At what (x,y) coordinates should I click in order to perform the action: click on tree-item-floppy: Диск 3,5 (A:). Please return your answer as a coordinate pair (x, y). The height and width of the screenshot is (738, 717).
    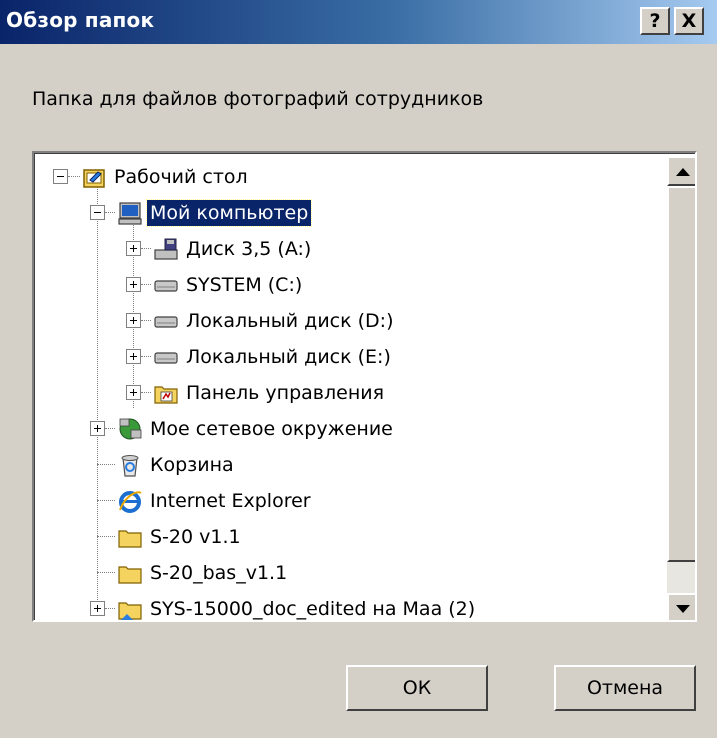
    Looking at the image, I should click on (350, 249).